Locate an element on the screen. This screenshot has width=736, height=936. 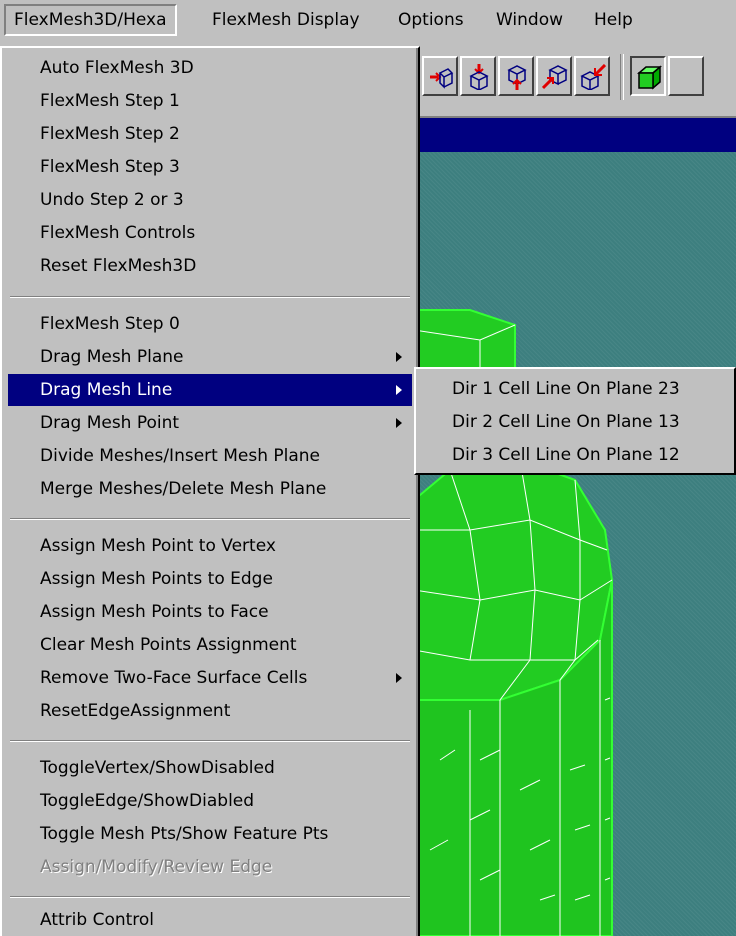
submenu-item-dir-2: Dir 2 Cell Line On Plane 13 is located at coordinates (575, 422).